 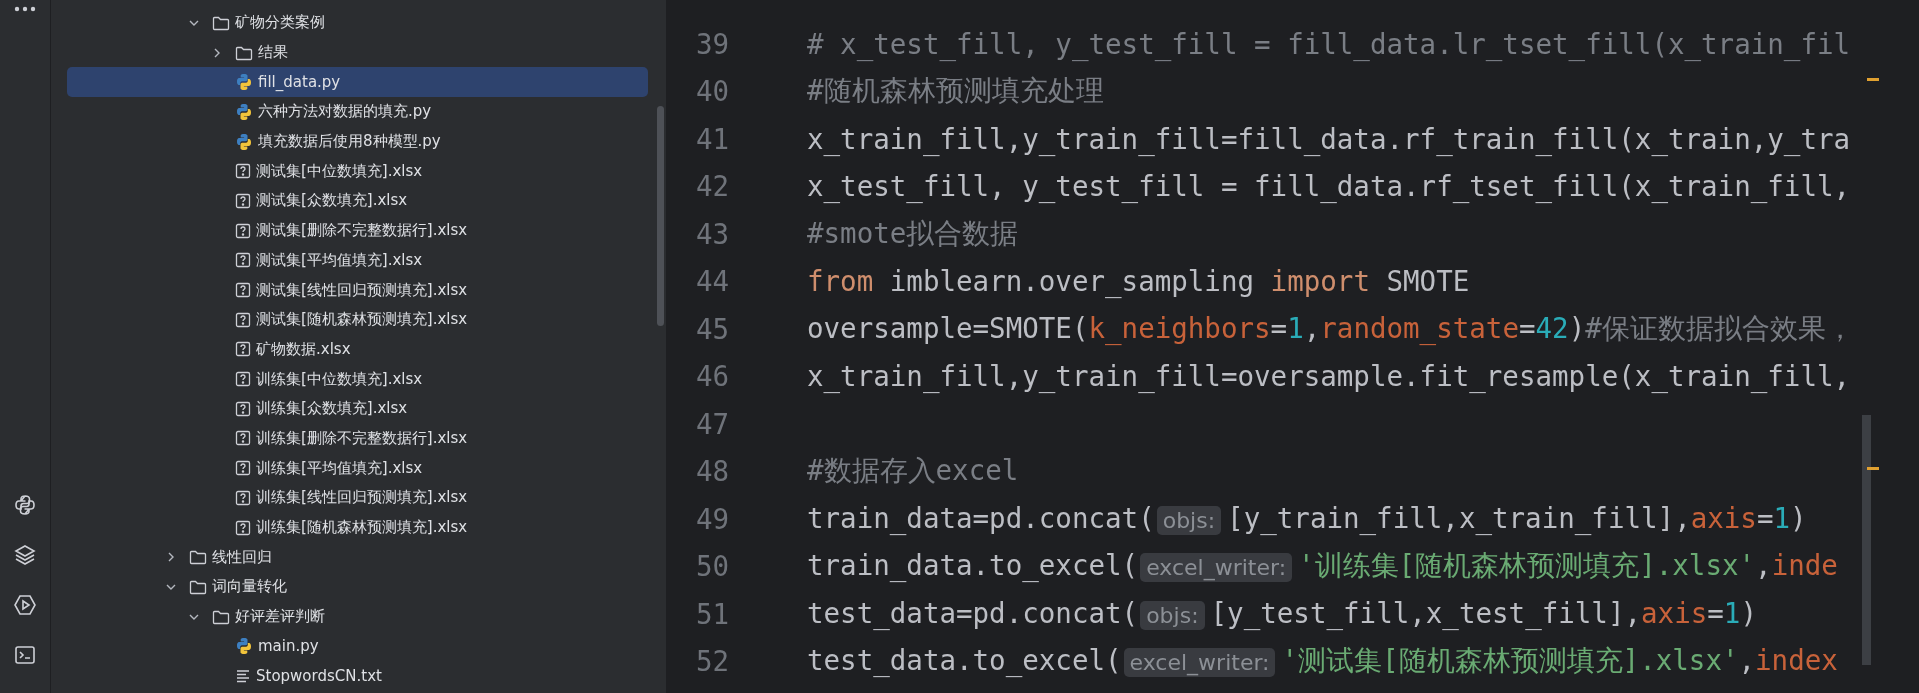 What do you see at coordinates (711, 518) in the screenshot?
I see `line-number: 49` at bounding box center [711, 518].